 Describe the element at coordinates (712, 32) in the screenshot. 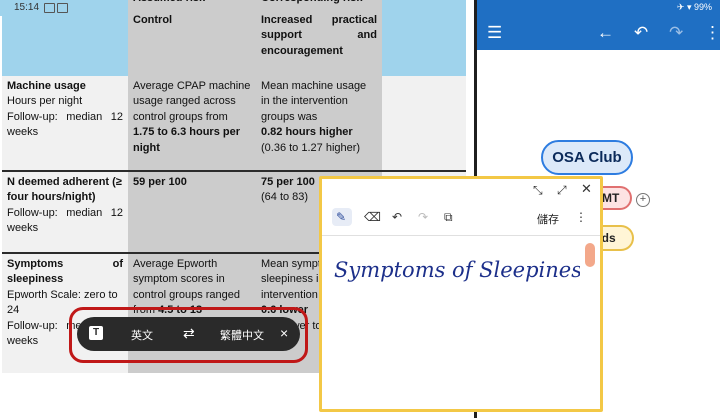

I see `more-options-icon: ⋮` at that location.